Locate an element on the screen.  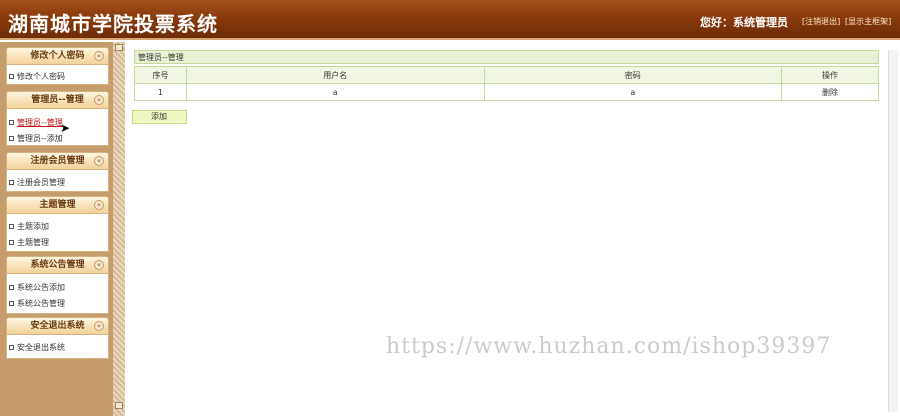
menu-group-body: 注册会员管理 is located at coordinates (57, 181).